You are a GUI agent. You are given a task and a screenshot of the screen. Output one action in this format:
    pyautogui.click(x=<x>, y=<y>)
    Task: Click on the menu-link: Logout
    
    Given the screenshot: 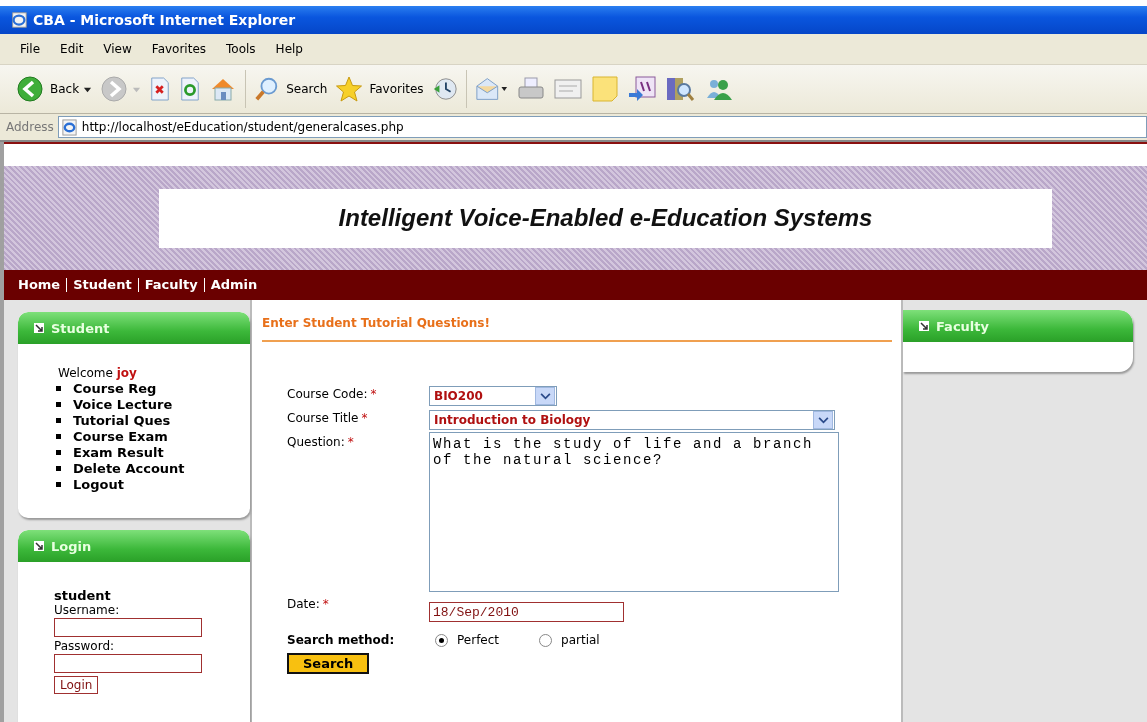 What is the action you would take?
    pyautogui.click(x=98, y=484)
    